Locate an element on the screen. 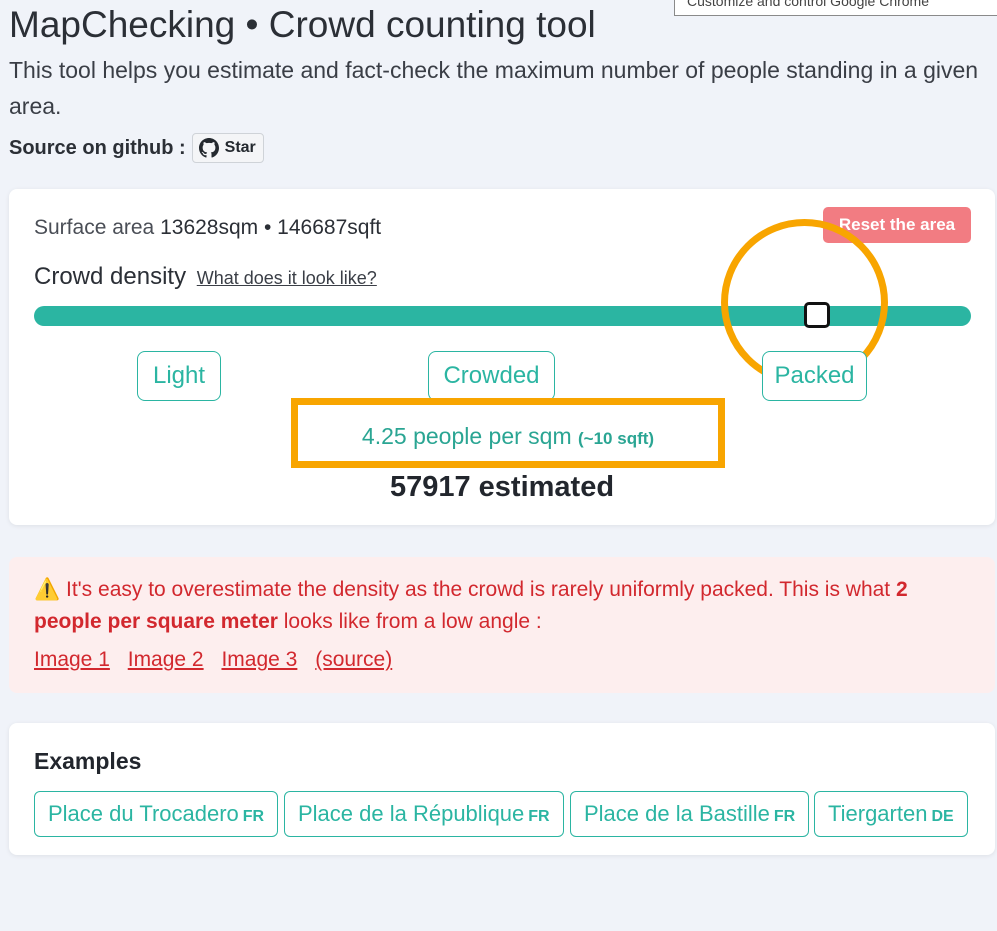 The width and height of the screenshot is (997, 931). density-help-link: What does it look like? is located at coordinates (287, 278).